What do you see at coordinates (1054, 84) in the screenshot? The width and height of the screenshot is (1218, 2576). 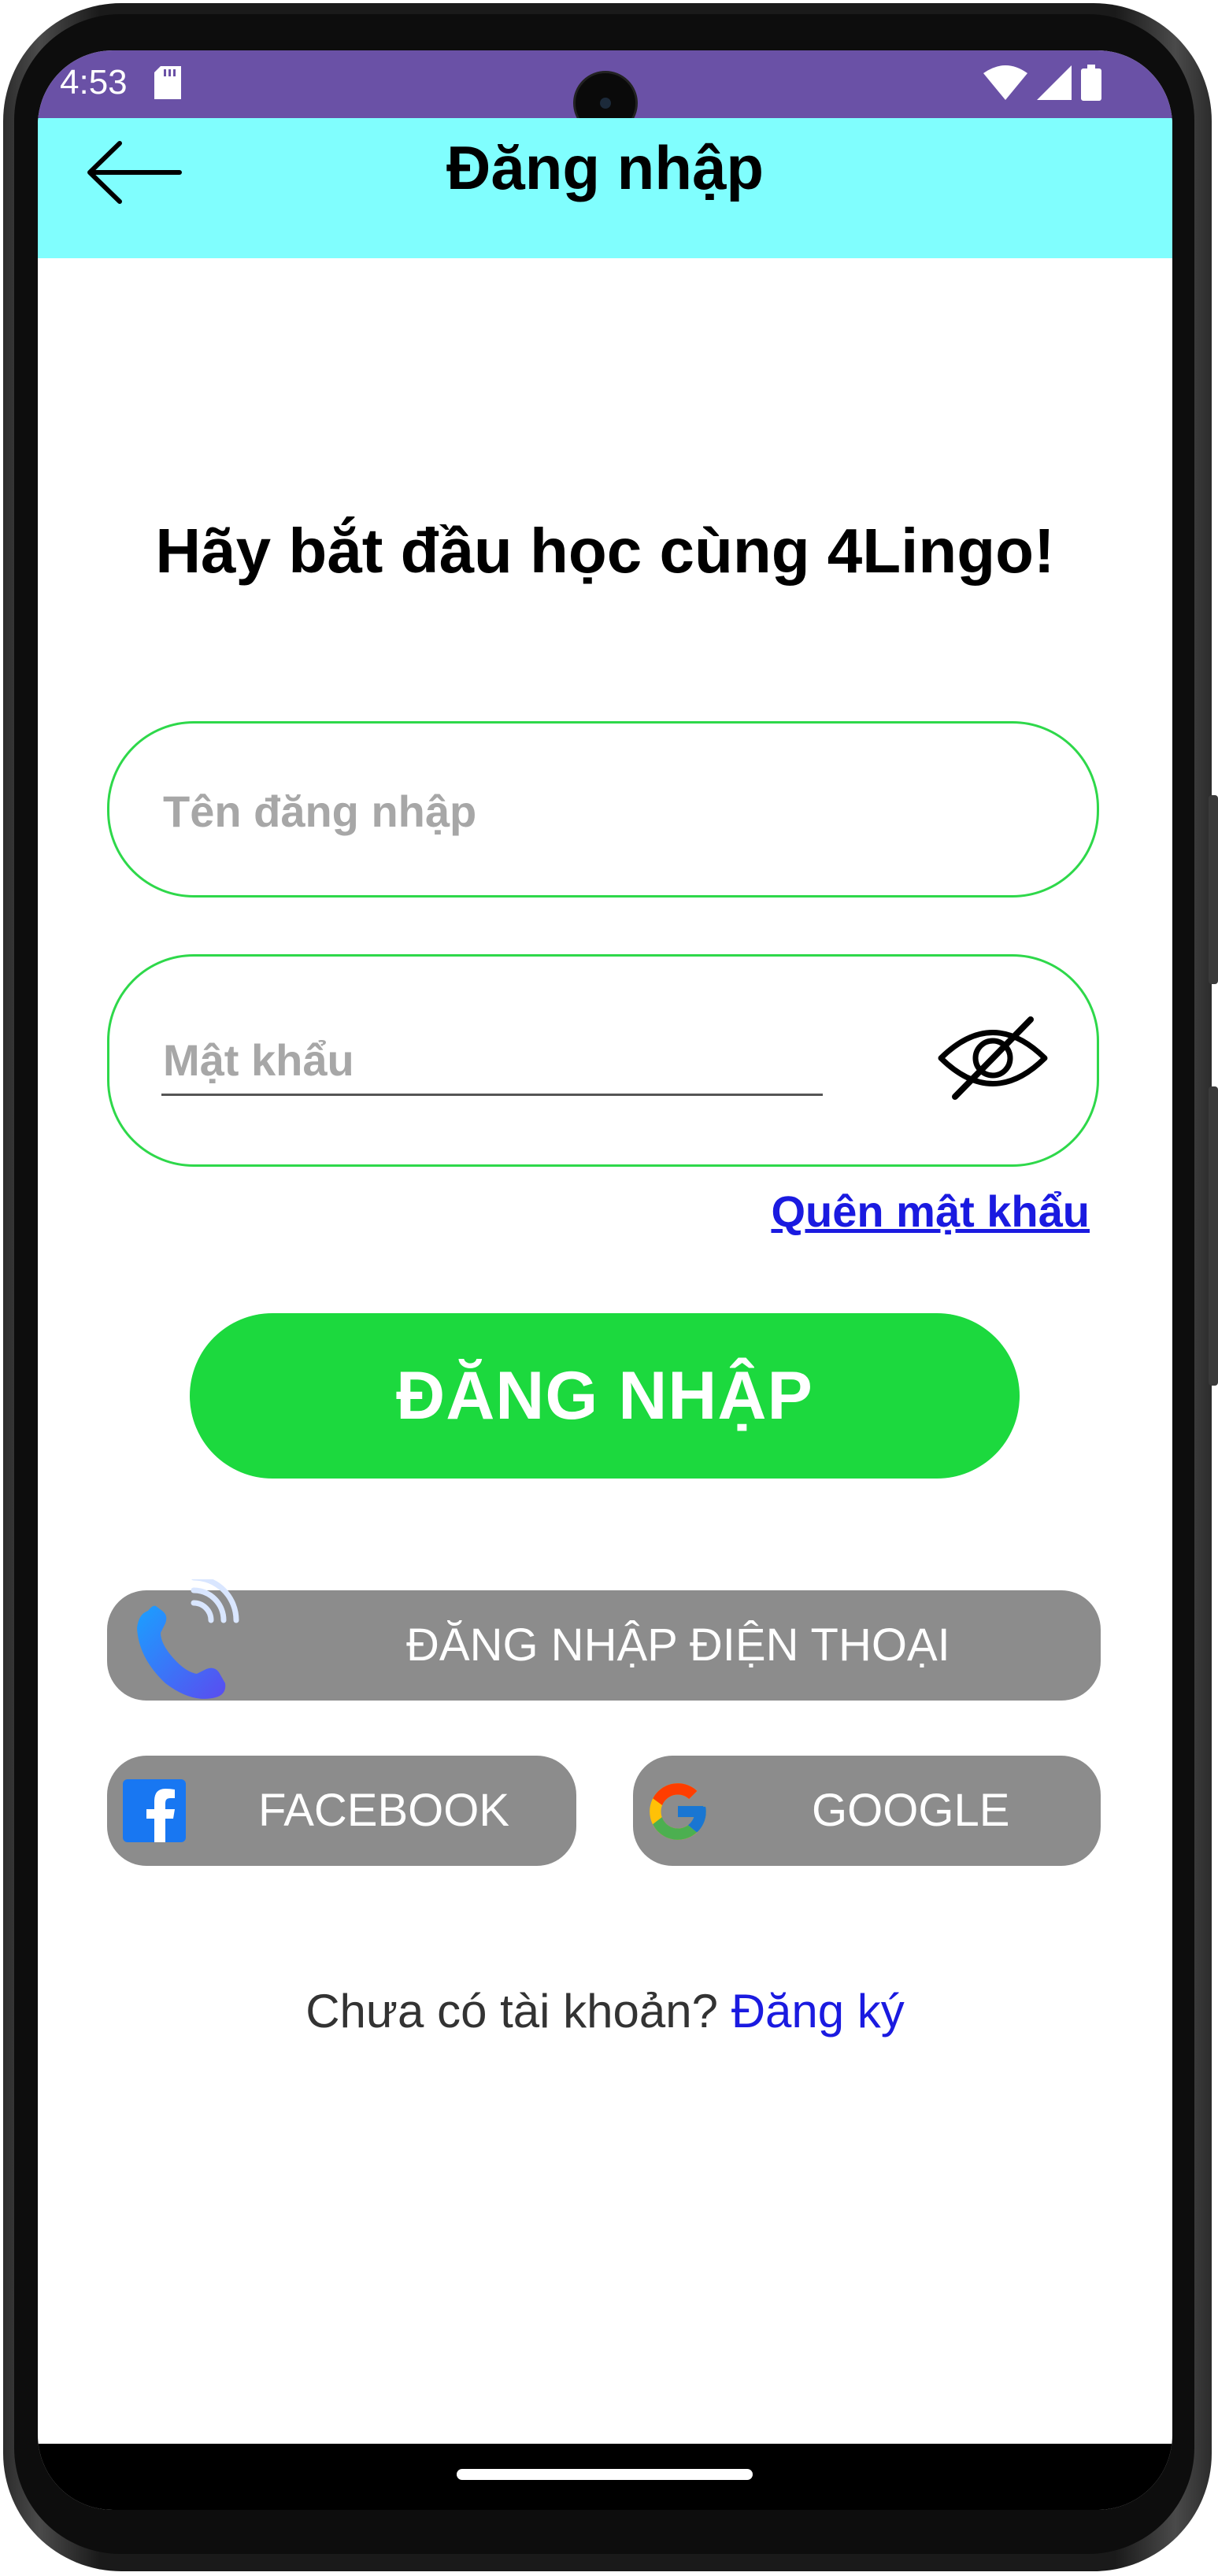 I see `signal-icon` at bounding box center [1054, 84].